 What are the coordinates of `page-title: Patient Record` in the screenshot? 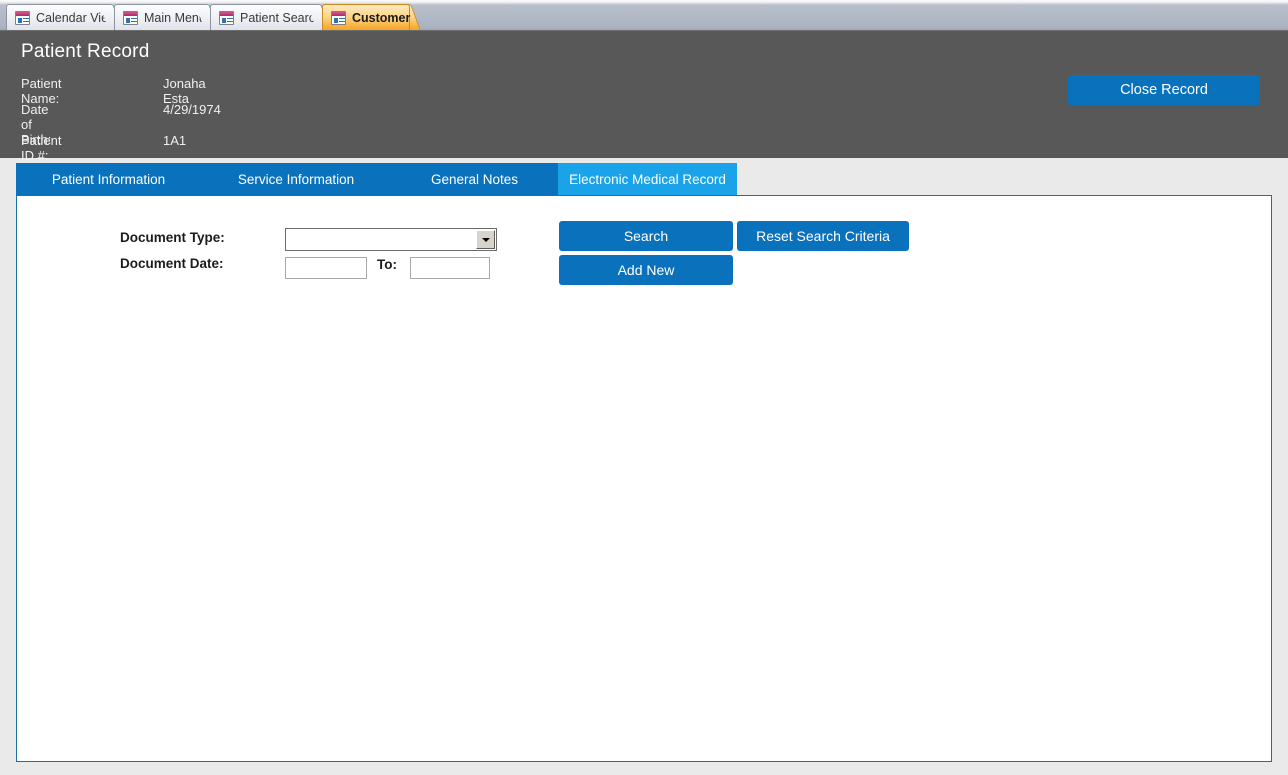 It's located at (85, 51).